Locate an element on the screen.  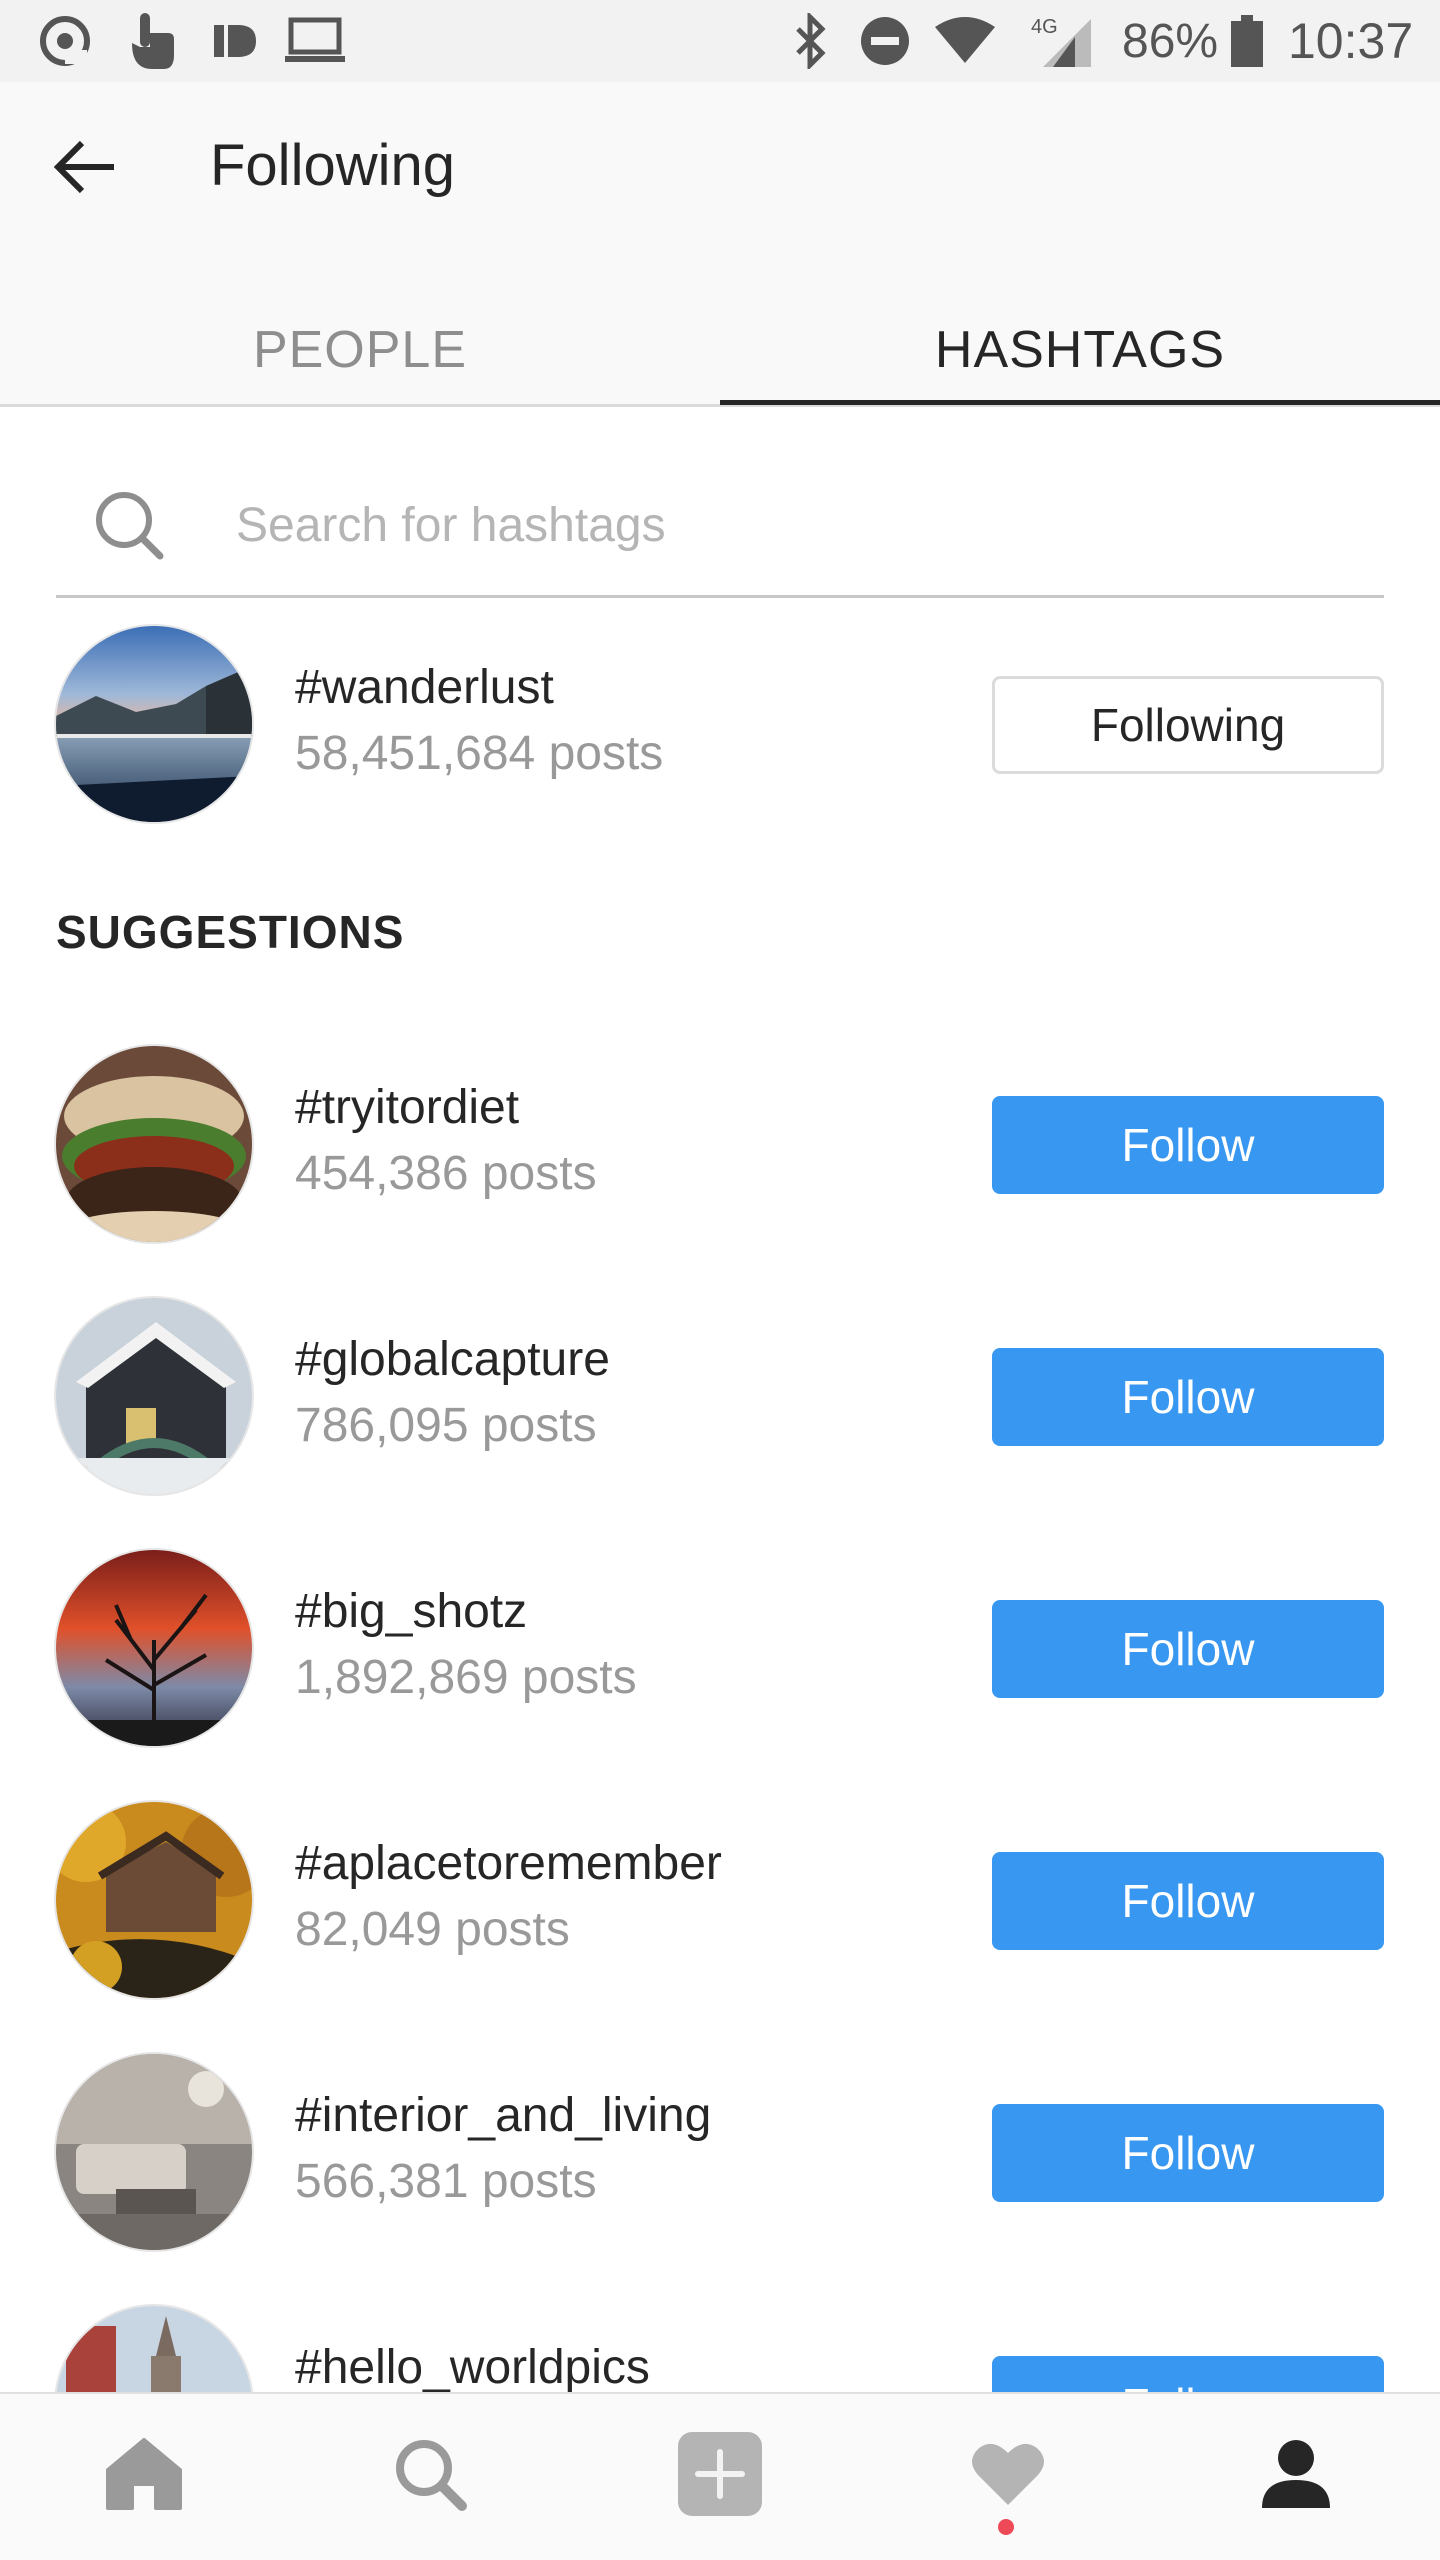
suggestions-heading: SUGGESTIONS is located at coordinates (230, 932).